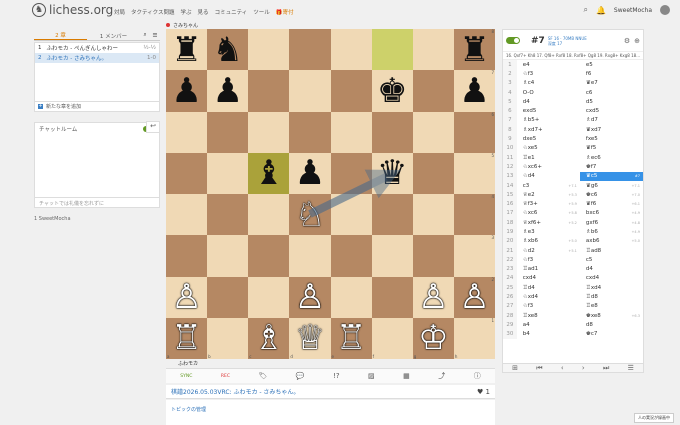  Describe the element at coordinates (188, 410) in the screenshot. I see `manage-topics-link: トピックの管理` at that location.